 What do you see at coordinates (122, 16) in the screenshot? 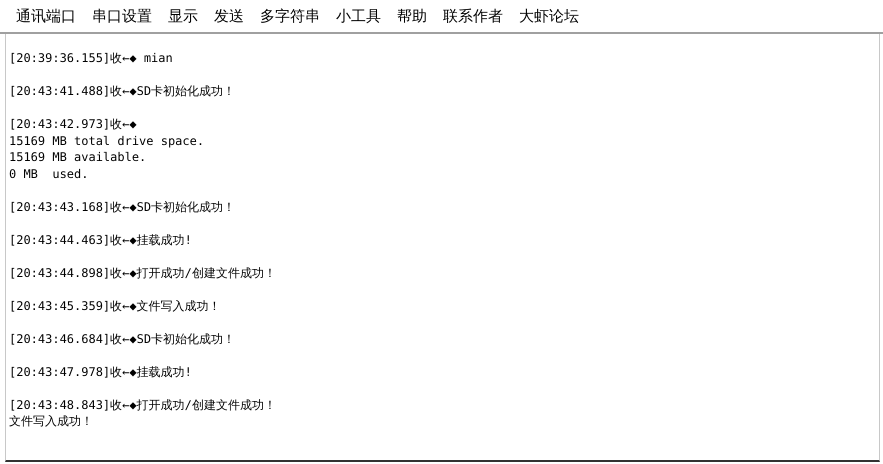
I see `menu-item: 串口设置` at bounding box center [122, 16].